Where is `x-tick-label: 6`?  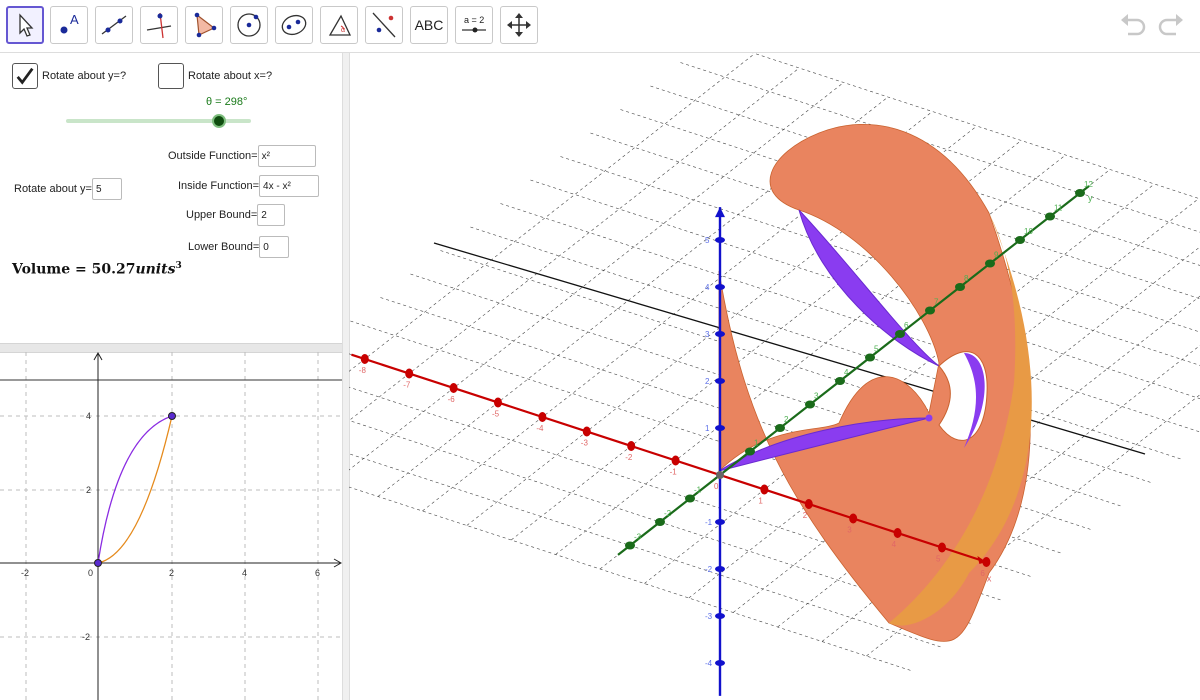
x-tick-label: 6 is located at coordinates (317, 573).